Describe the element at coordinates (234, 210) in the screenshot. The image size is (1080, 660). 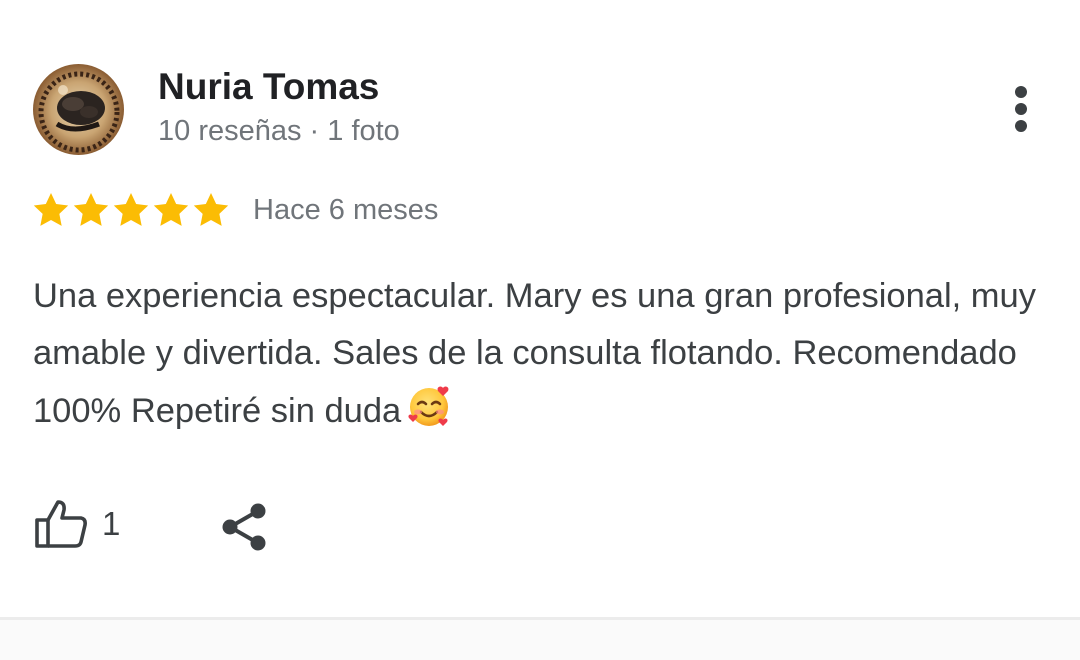
I see `rating-row: Hace 6 meses` at that location.